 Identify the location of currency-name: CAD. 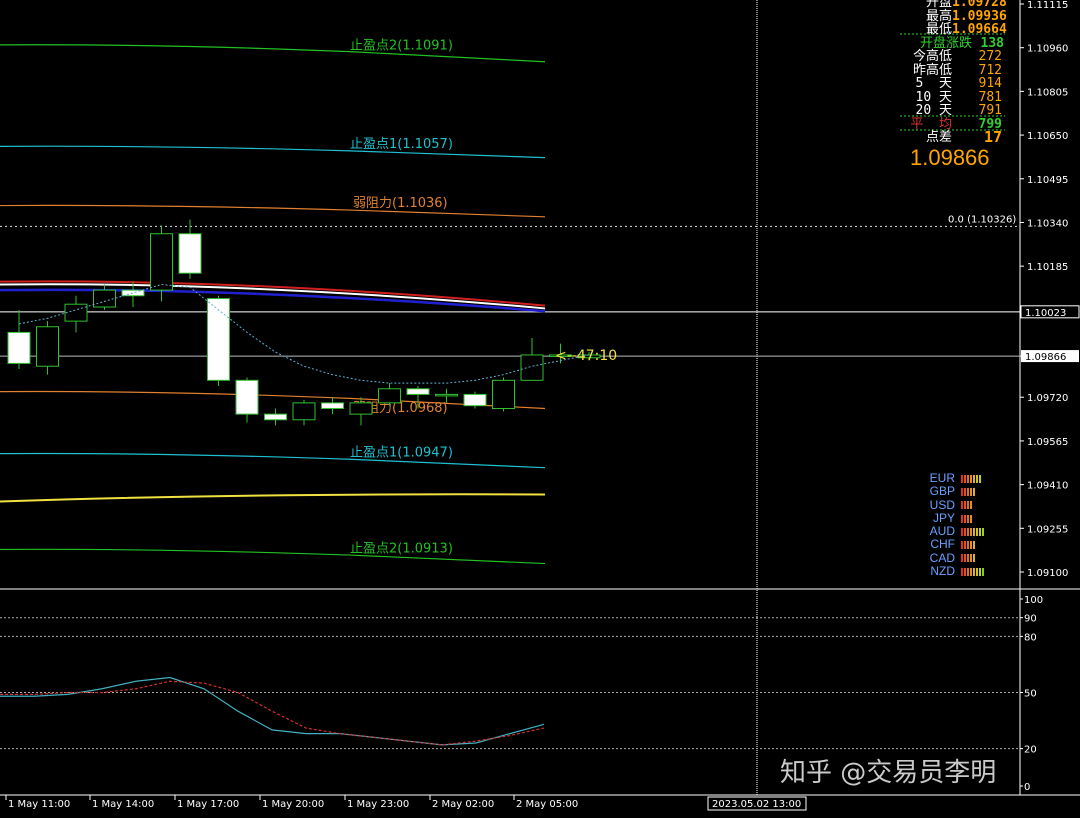
(942, 557).